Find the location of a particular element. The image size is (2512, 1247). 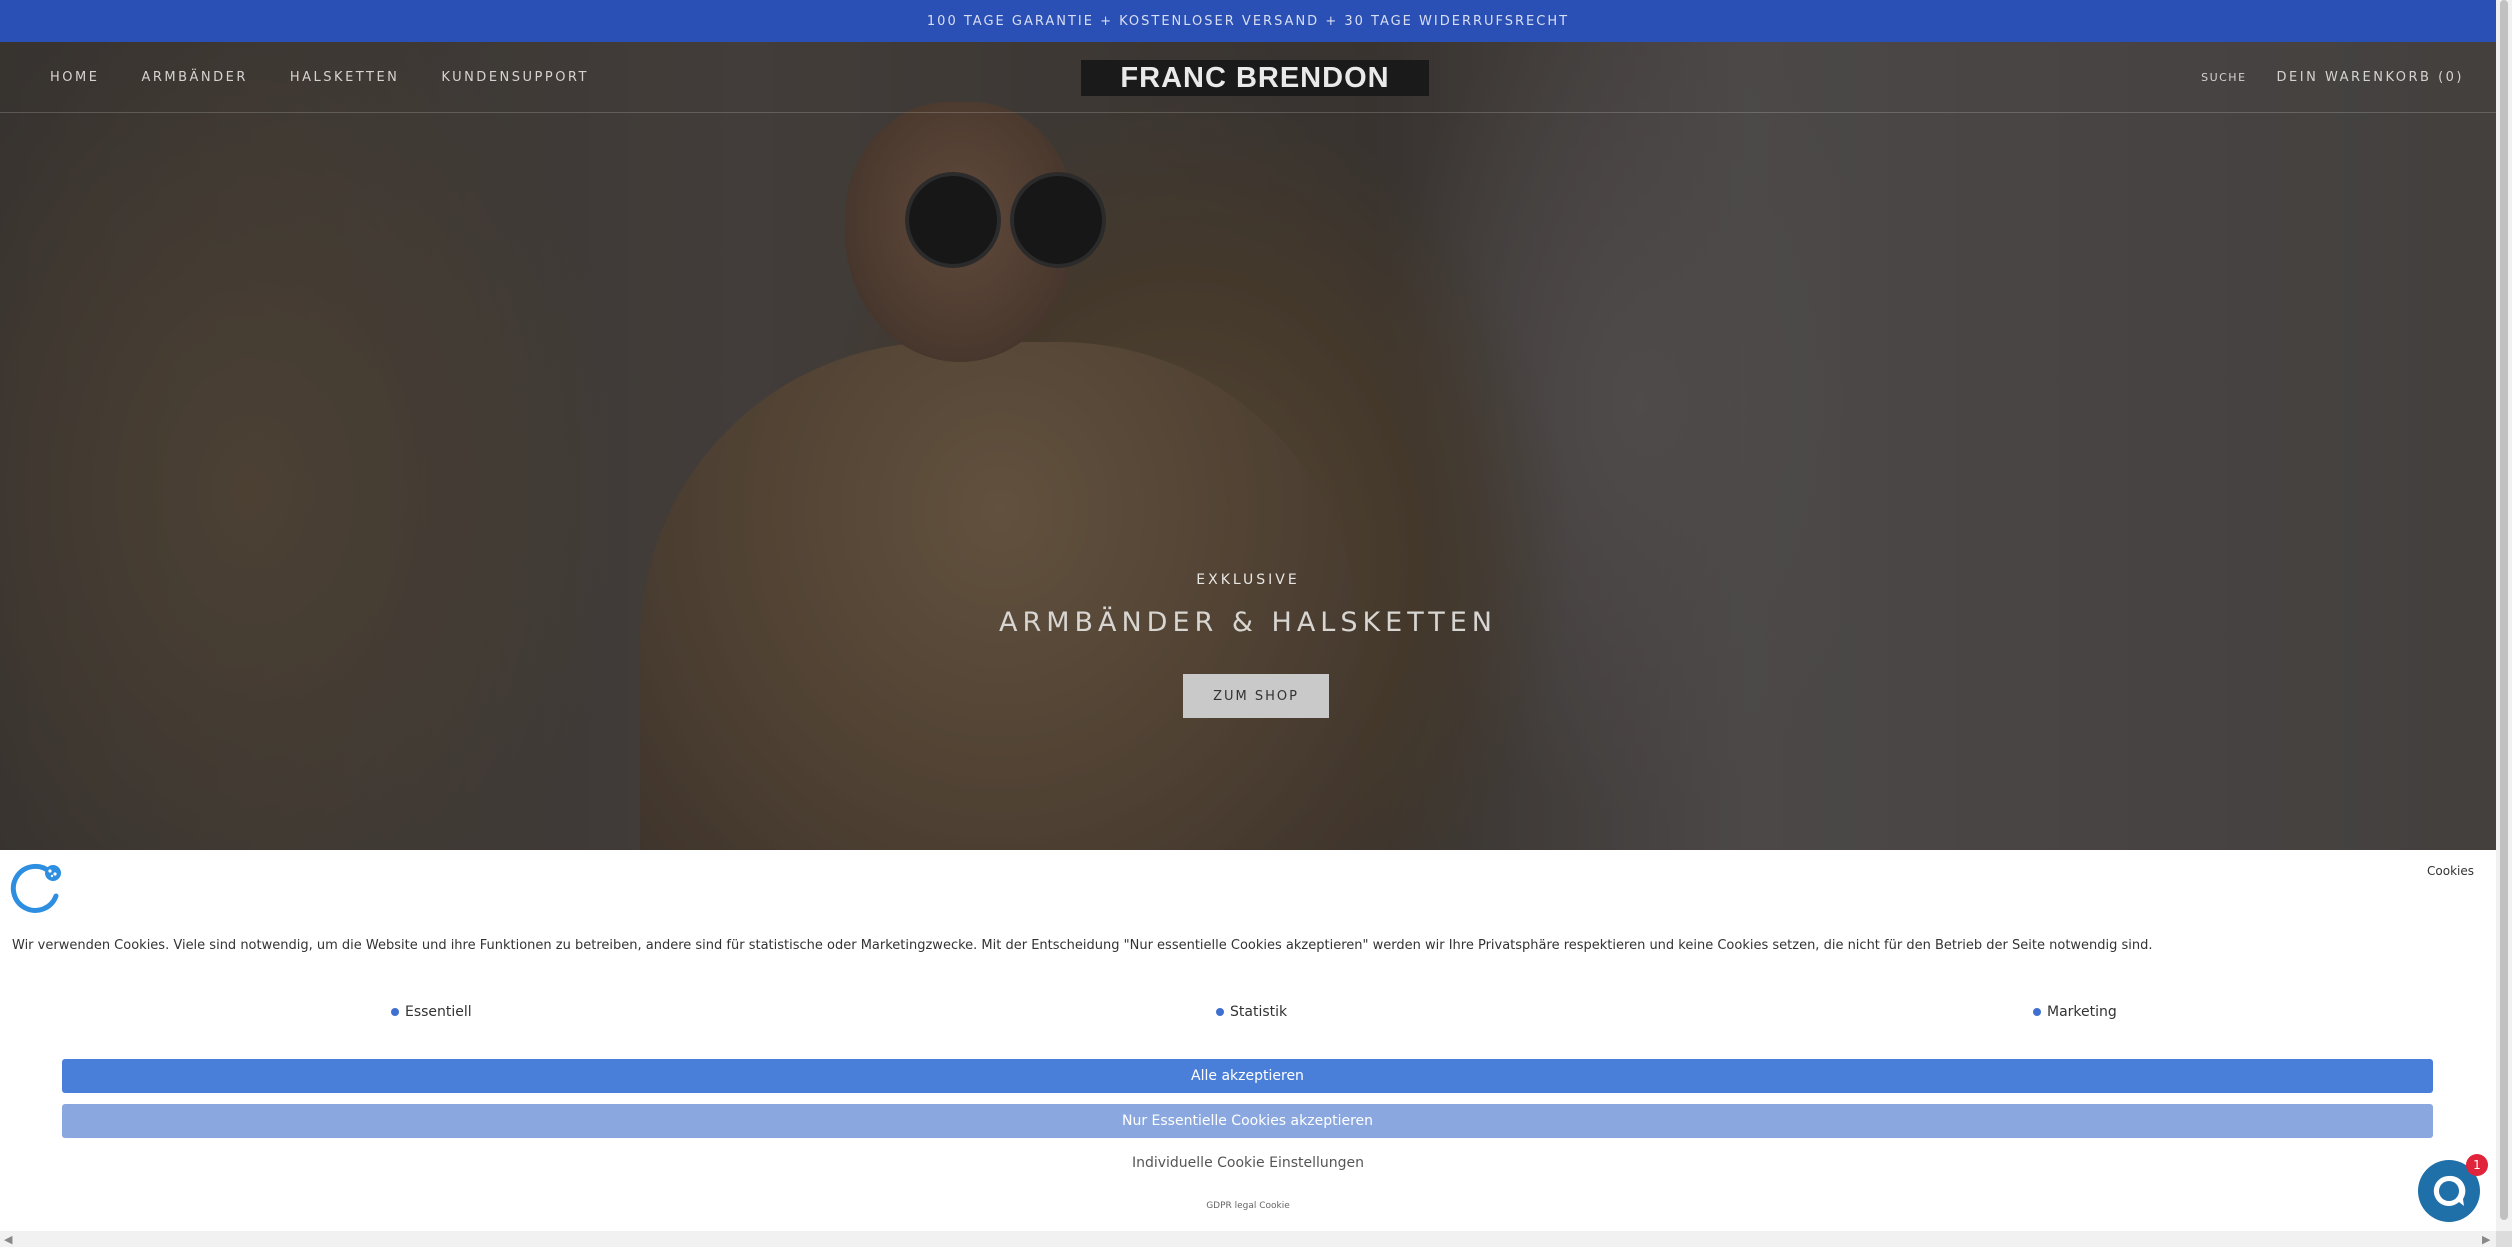

hero-eyebrow: EXKLUSIVE is located at coordinates (1248, 580).